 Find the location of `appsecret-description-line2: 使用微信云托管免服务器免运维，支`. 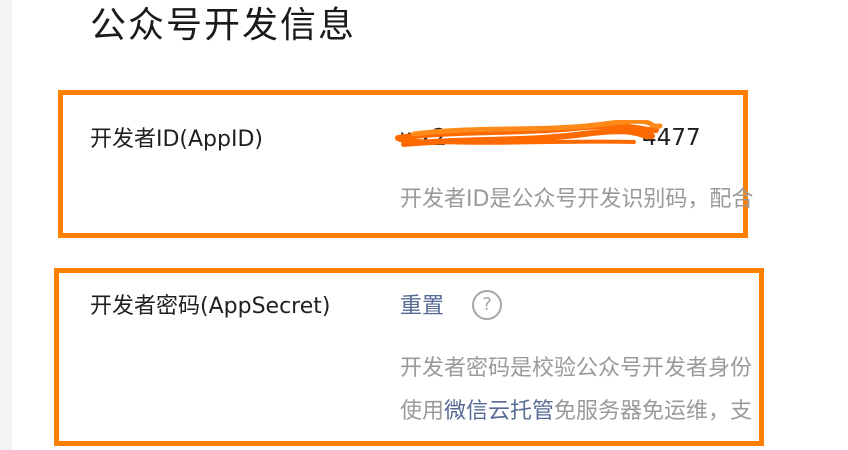

appsecret-description-line2: 使用微信云托管免服务器免运维，支 is located at coordinates (576, 412).